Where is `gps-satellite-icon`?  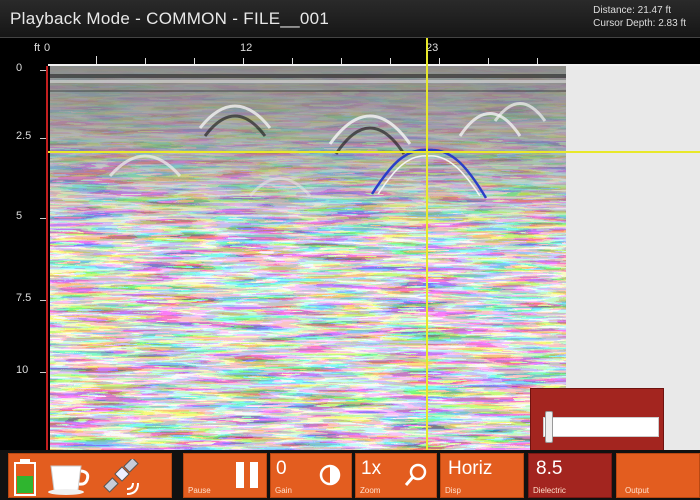 gps-satellite-icon is located at coordinates (121, 477).